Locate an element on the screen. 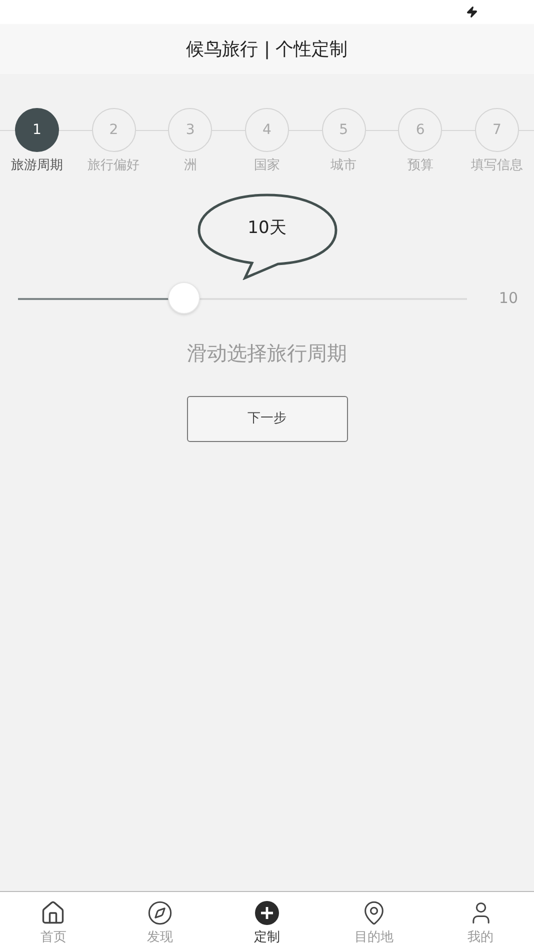  step-label: 旅游周期 is located at coordinates (37, 166).